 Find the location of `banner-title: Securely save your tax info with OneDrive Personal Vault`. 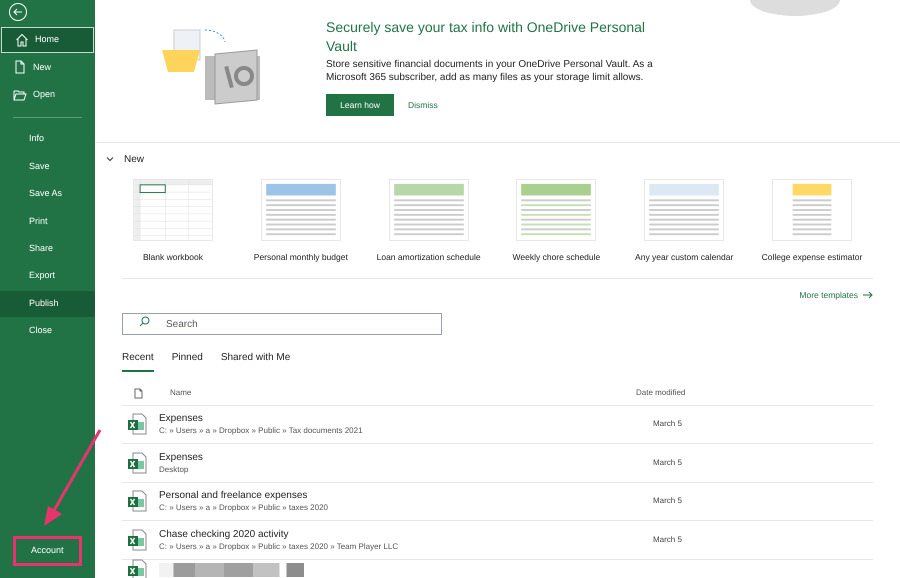

banner-title: Securely save your tax info with OneDrive Personal Vault is located at coordinates (486, 37).